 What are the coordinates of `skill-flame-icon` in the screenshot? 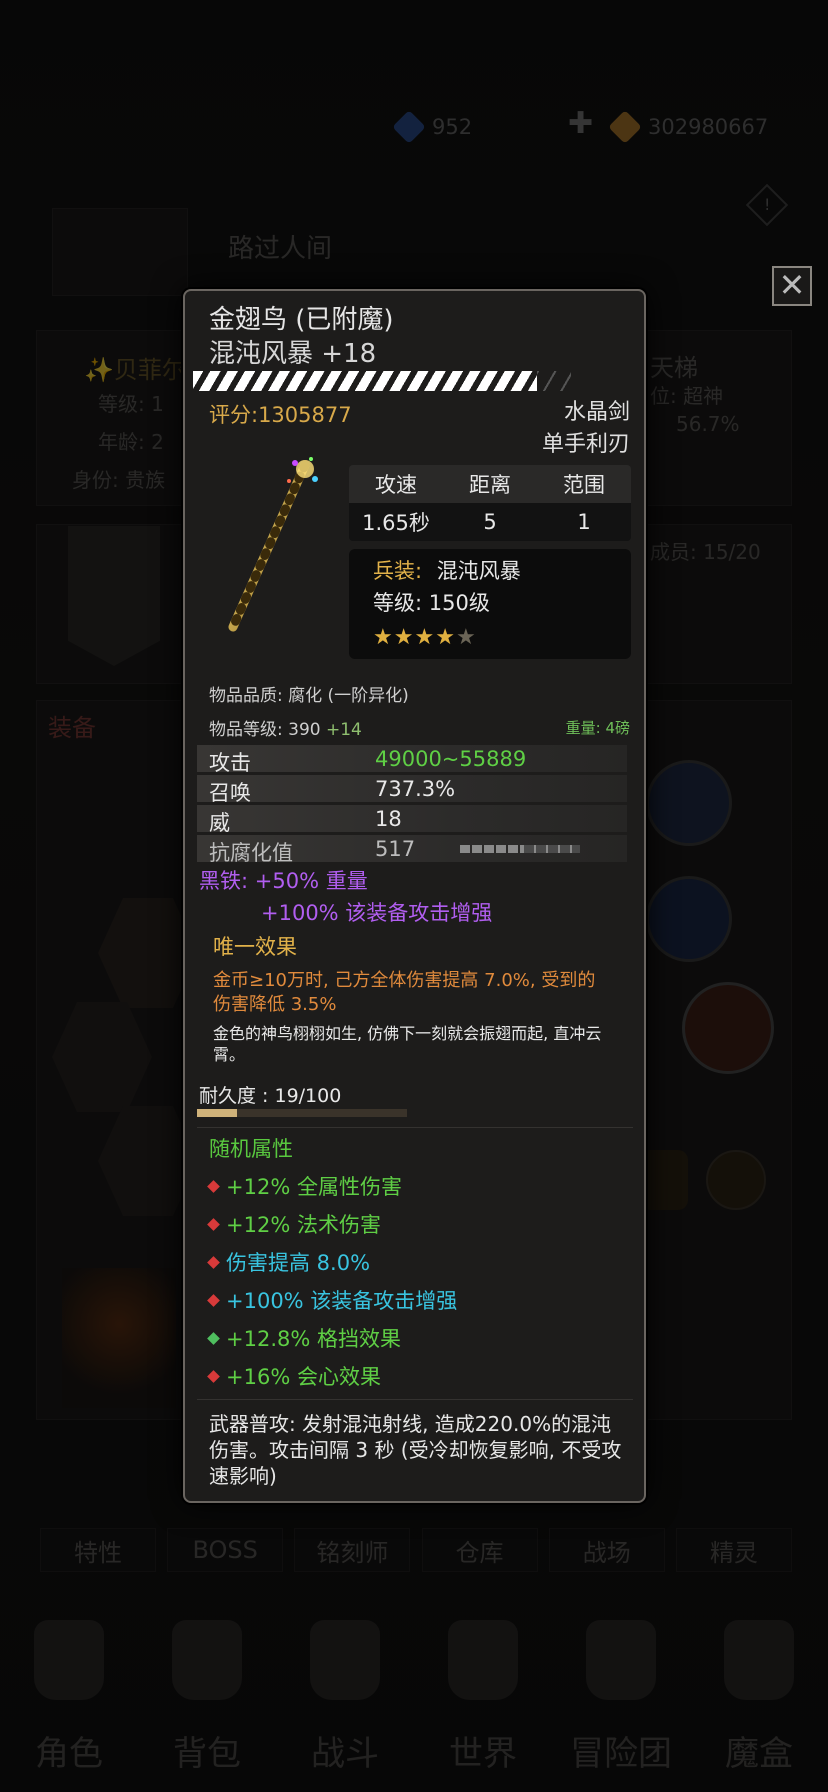 It's located at (728, 1028).